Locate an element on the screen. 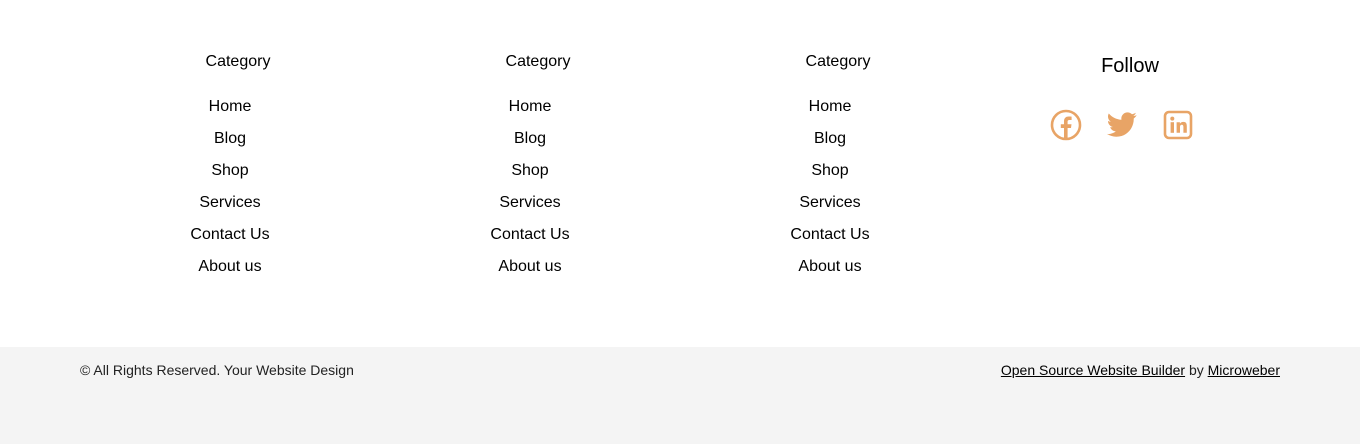 The image size is (1360, 444). follow-heading: Follow is located at coordinates (1130, 66).